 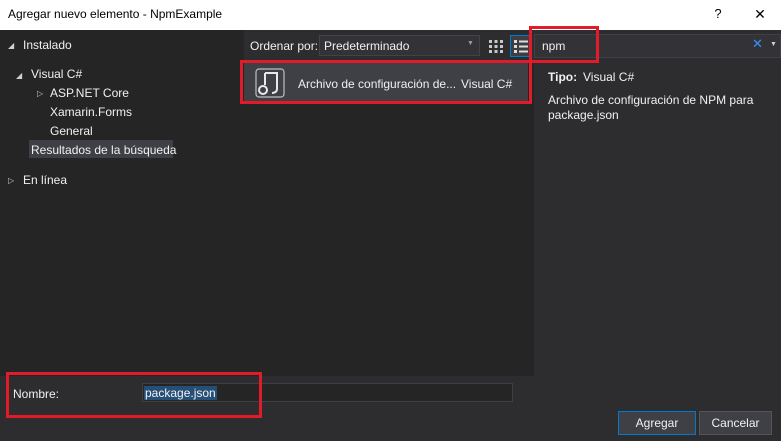 What do you see at coordinates (757, 44) in the screenshot?
I see `clear-search-icon: ✕` at bounding box center [757, 44].